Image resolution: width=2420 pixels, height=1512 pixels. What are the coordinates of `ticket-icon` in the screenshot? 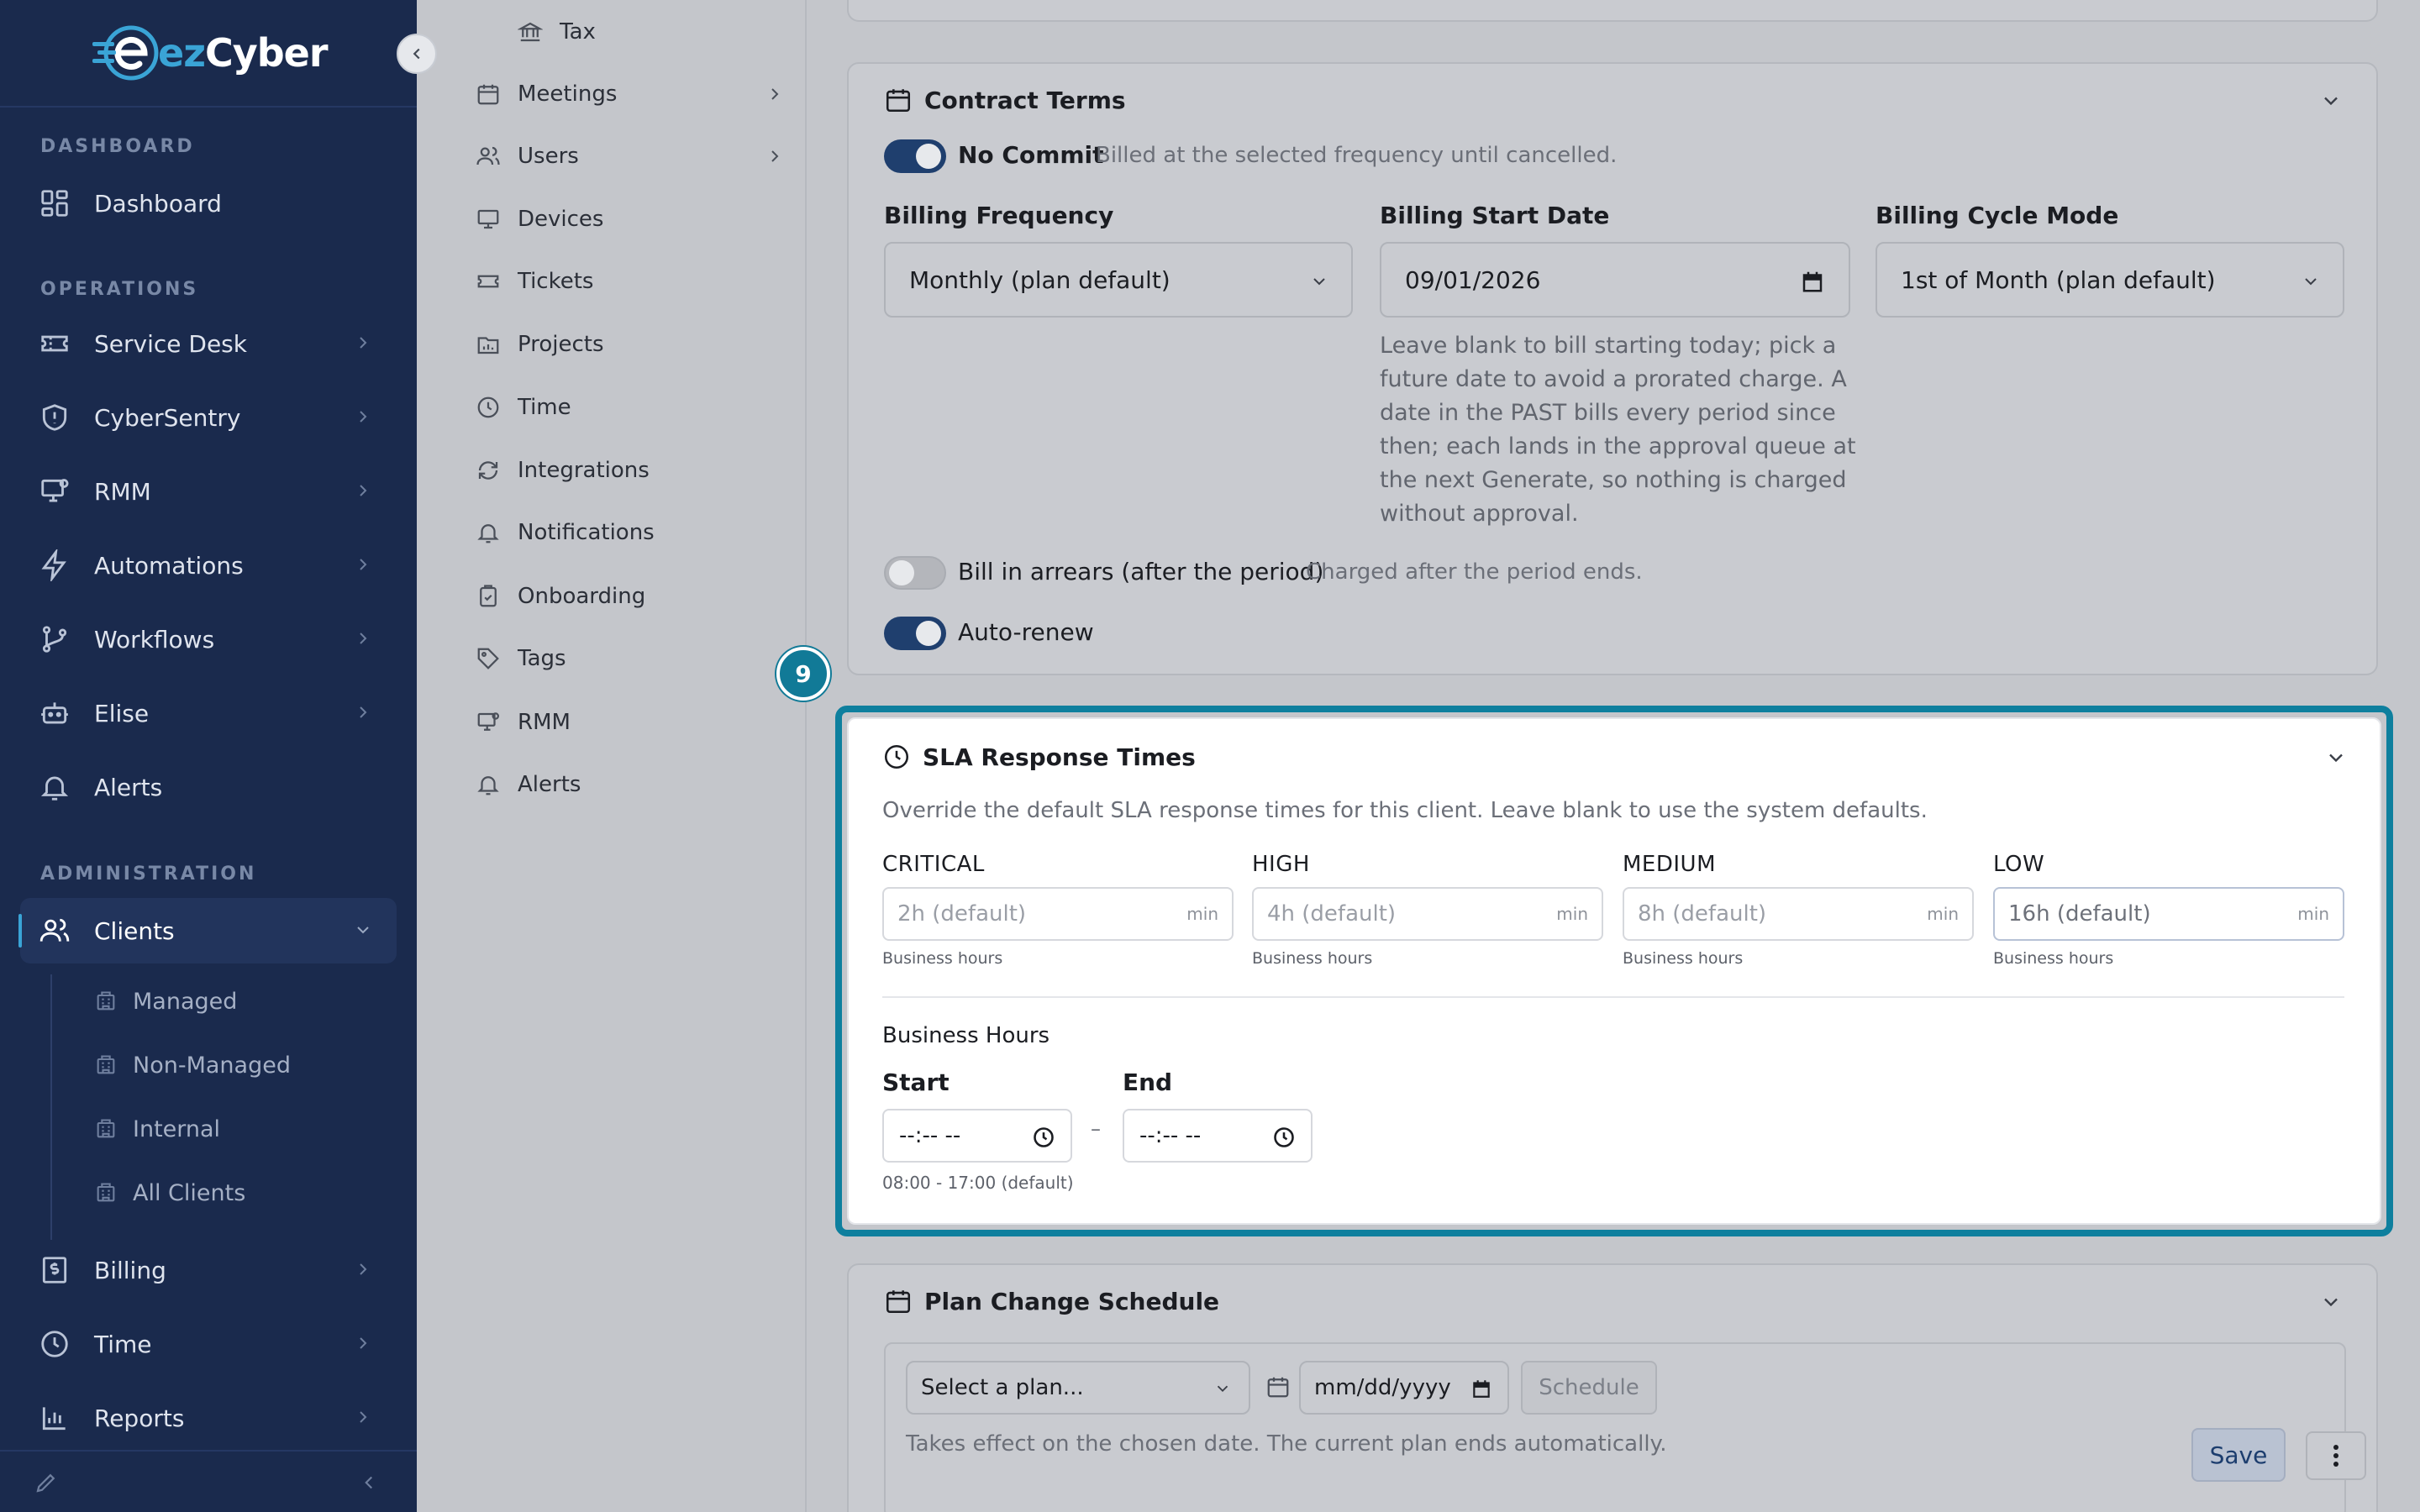 It's located at (54, 343).